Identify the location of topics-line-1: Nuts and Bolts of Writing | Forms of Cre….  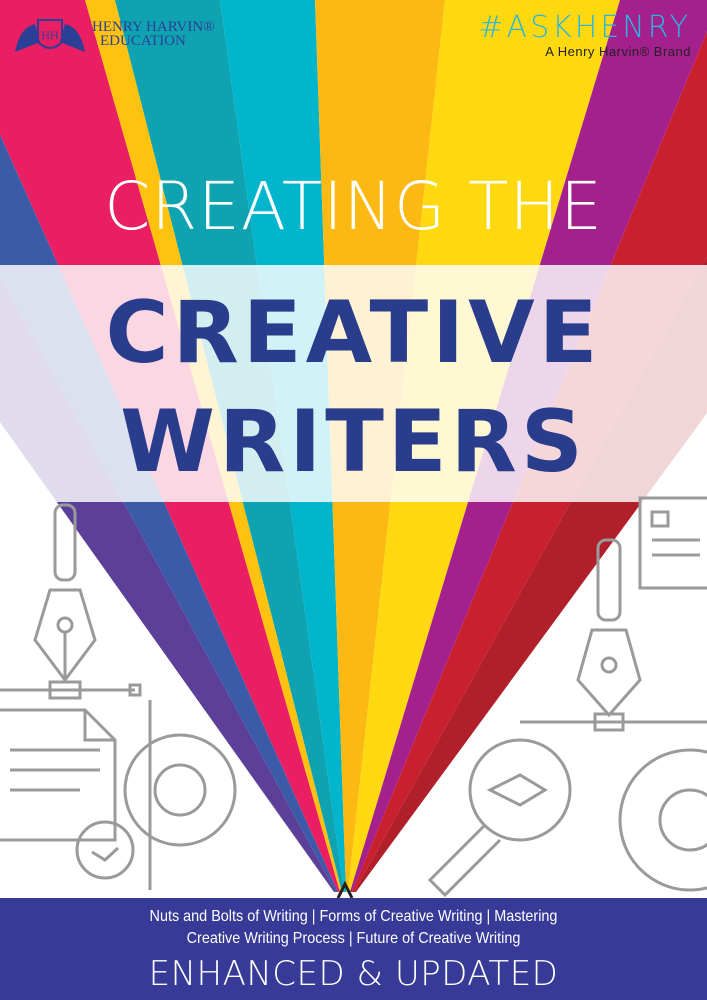
(353, 916).